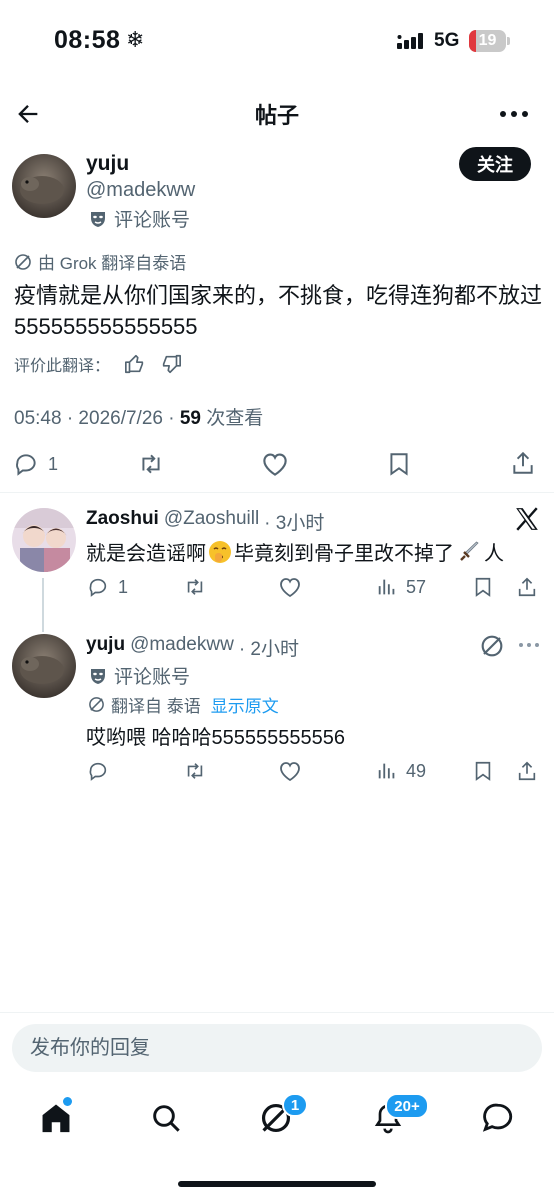  Describe the element at coordinates (171, 364) in the screenshot. I see `thumbs-down-icon` at that location.